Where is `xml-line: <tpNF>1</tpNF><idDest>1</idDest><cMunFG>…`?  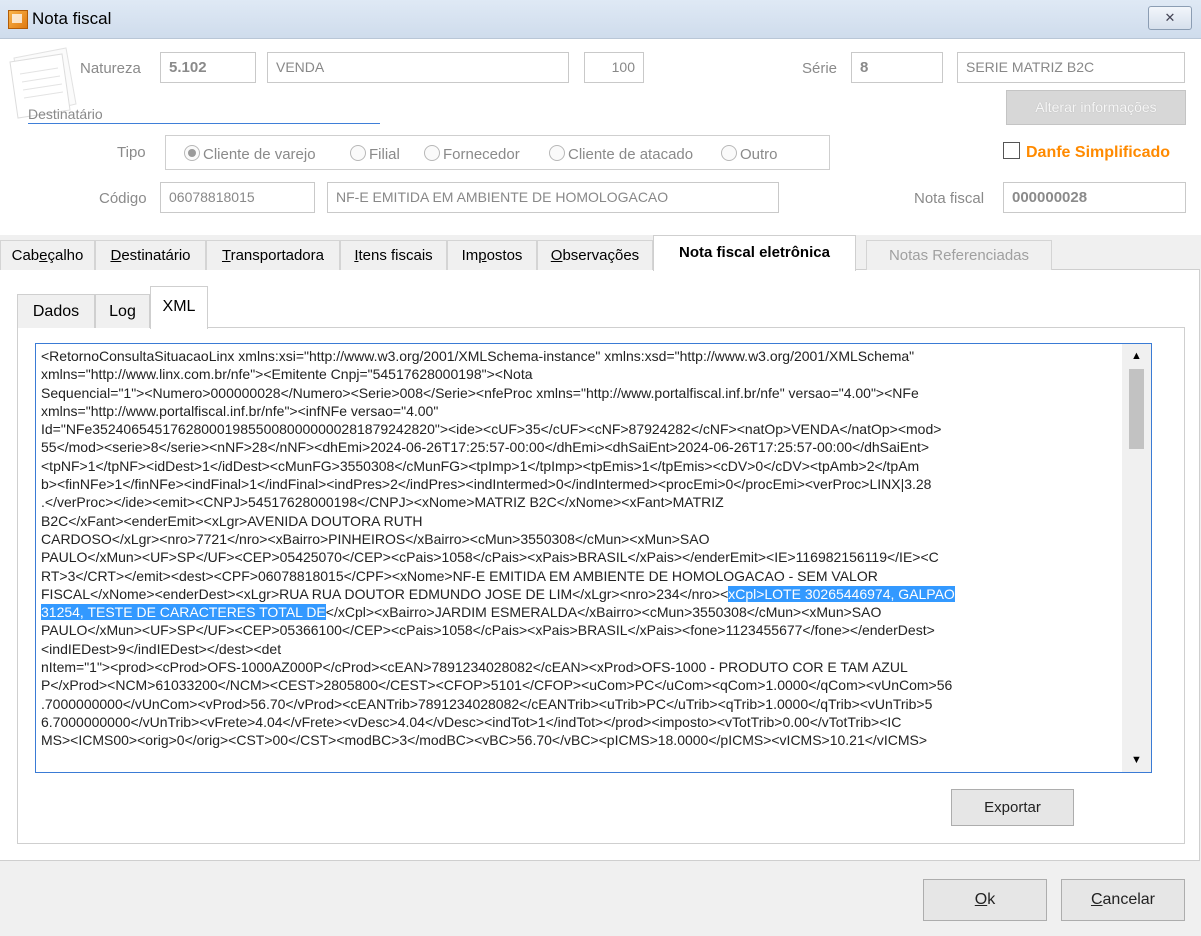
xml-line: <tpNF>1</tpNF><idDest>1</idDest><cMunFG>… is located at coordinates (480, 465).